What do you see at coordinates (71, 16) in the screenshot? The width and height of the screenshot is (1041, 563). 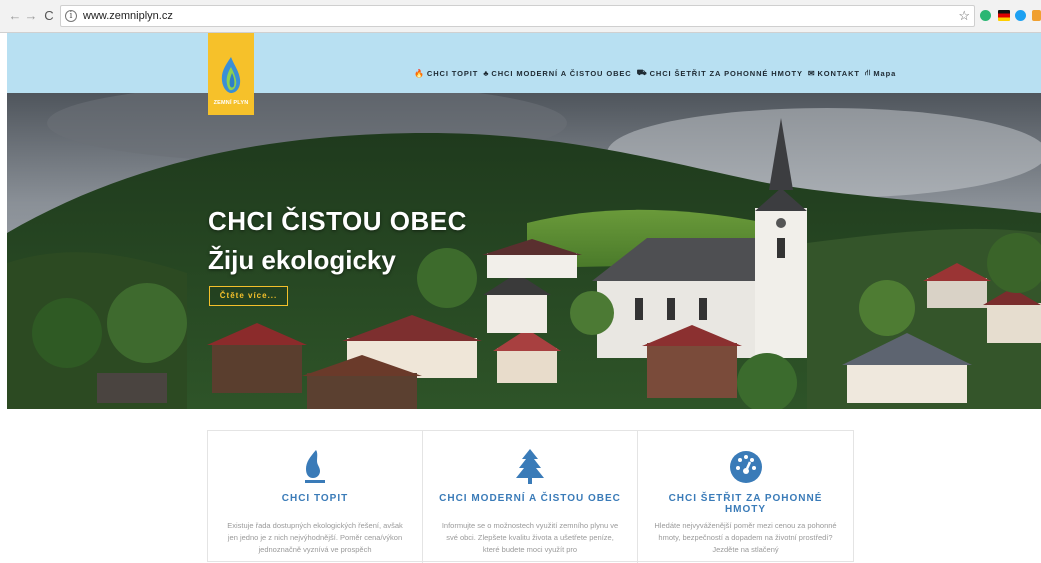 I see `info-icon: i` at bounding box center [71, 16].